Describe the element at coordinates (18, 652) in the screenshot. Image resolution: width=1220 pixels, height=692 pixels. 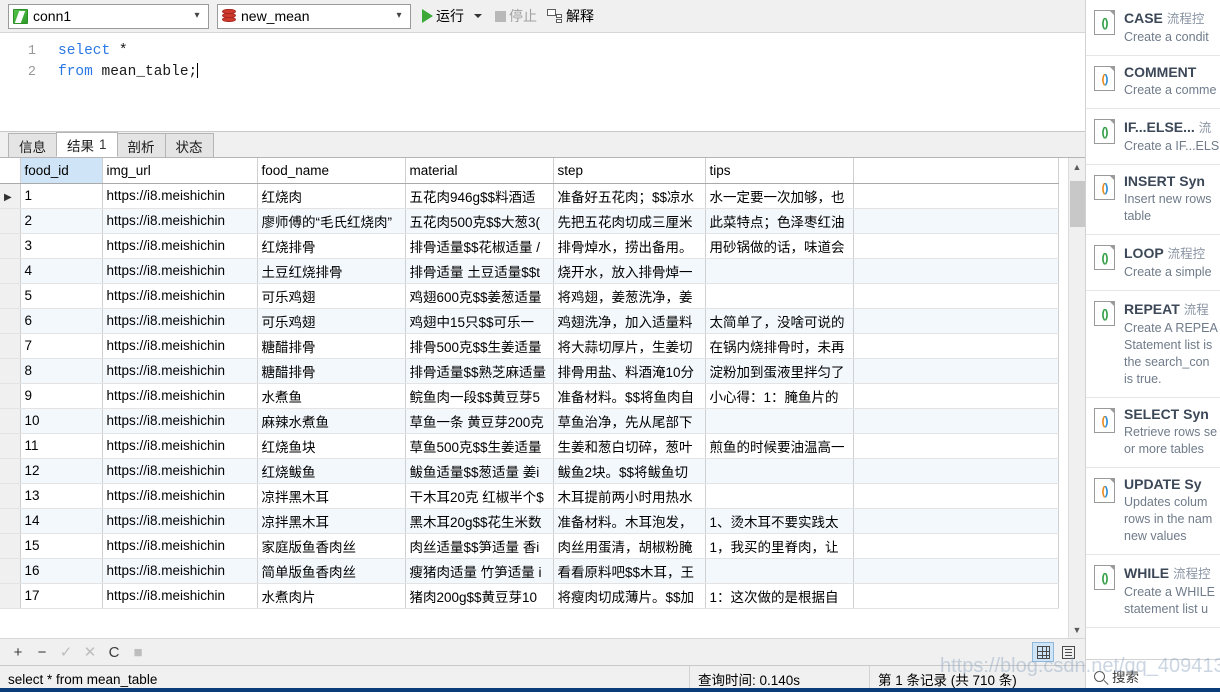
I see `add-row-icon: +` at that location.